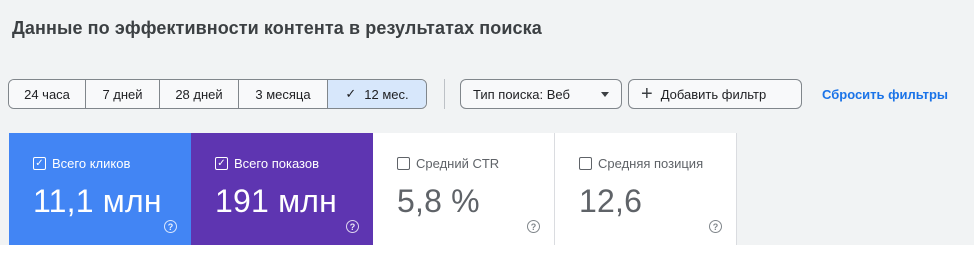 The width and height of the screenshot is (974, 259). I want to click on range-28d-label: 28 дней, so click(199, 94).